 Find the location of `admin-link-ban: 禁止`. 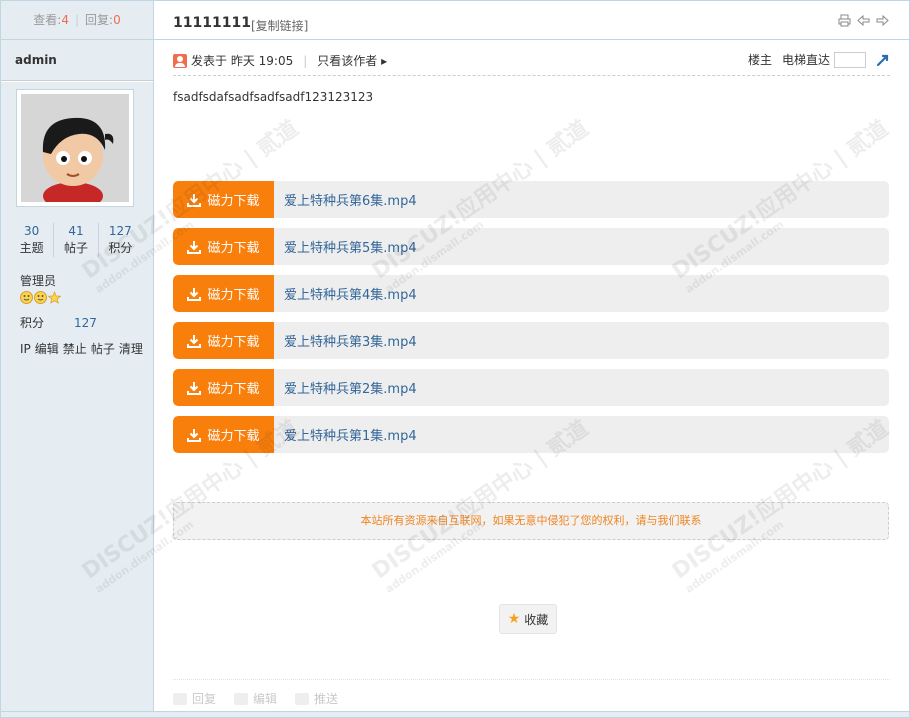

admin-link-ban: 禁止 is located at coordinates (75, 349).